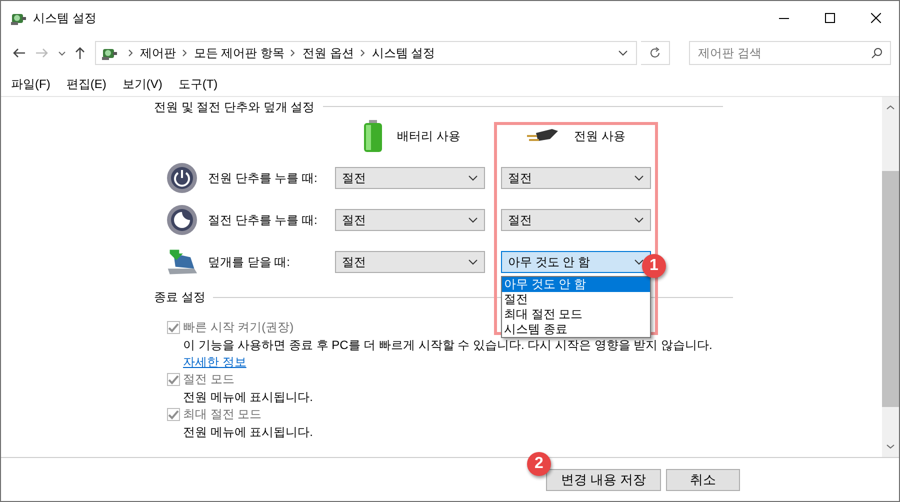 The image size is (900, 502). I want to click on checkbox-label: 최대 절전 모드, so click(222, 414).